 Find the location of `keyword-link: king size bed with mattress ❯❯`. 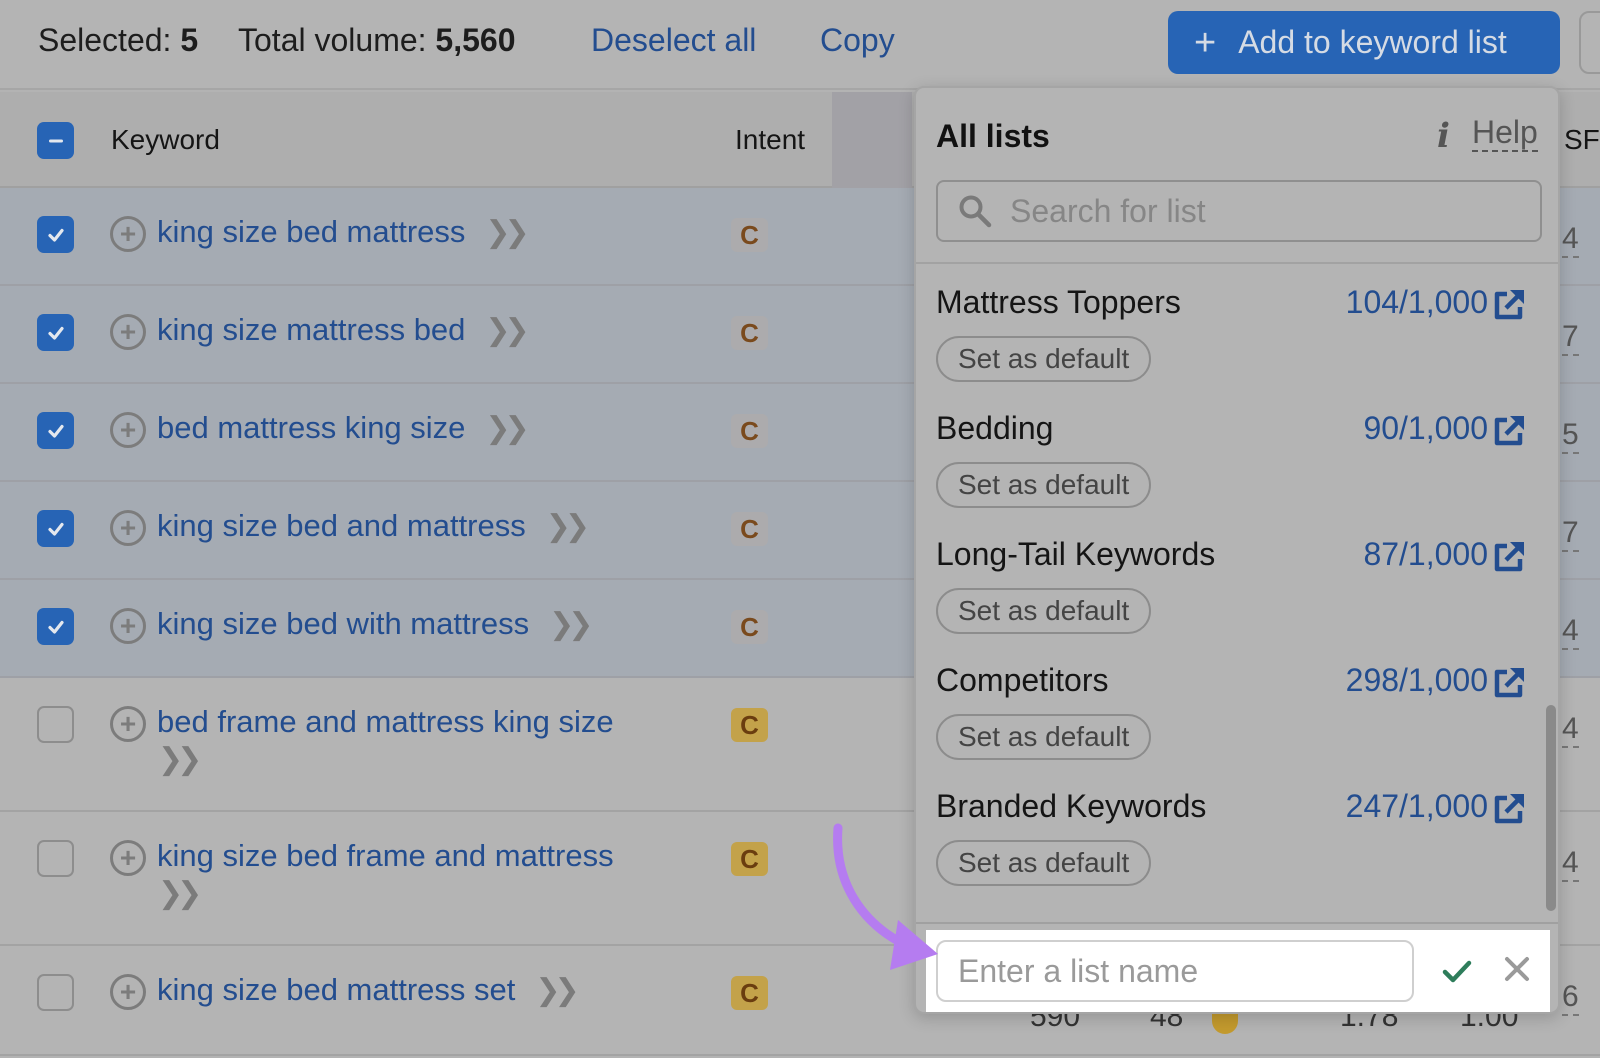

keyword-link: king size bed with mattress ❯❯ is located at coordinates (375, 624).